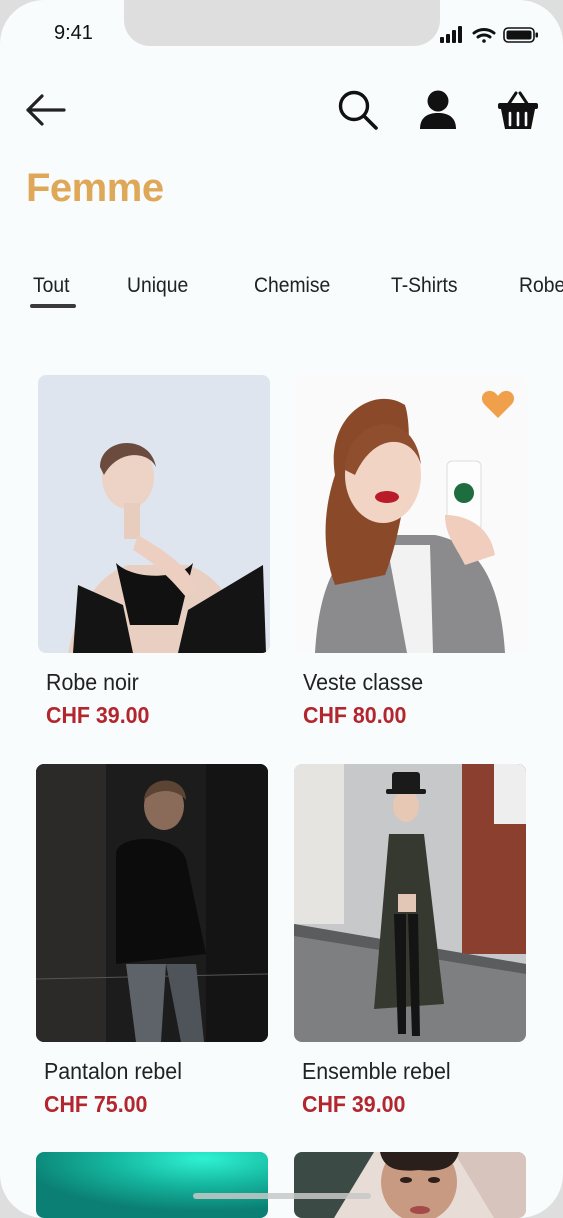 Image resolution: width=563 pixels, height=1218 pixels. I want to click on basket-icon, so click(518, 110).